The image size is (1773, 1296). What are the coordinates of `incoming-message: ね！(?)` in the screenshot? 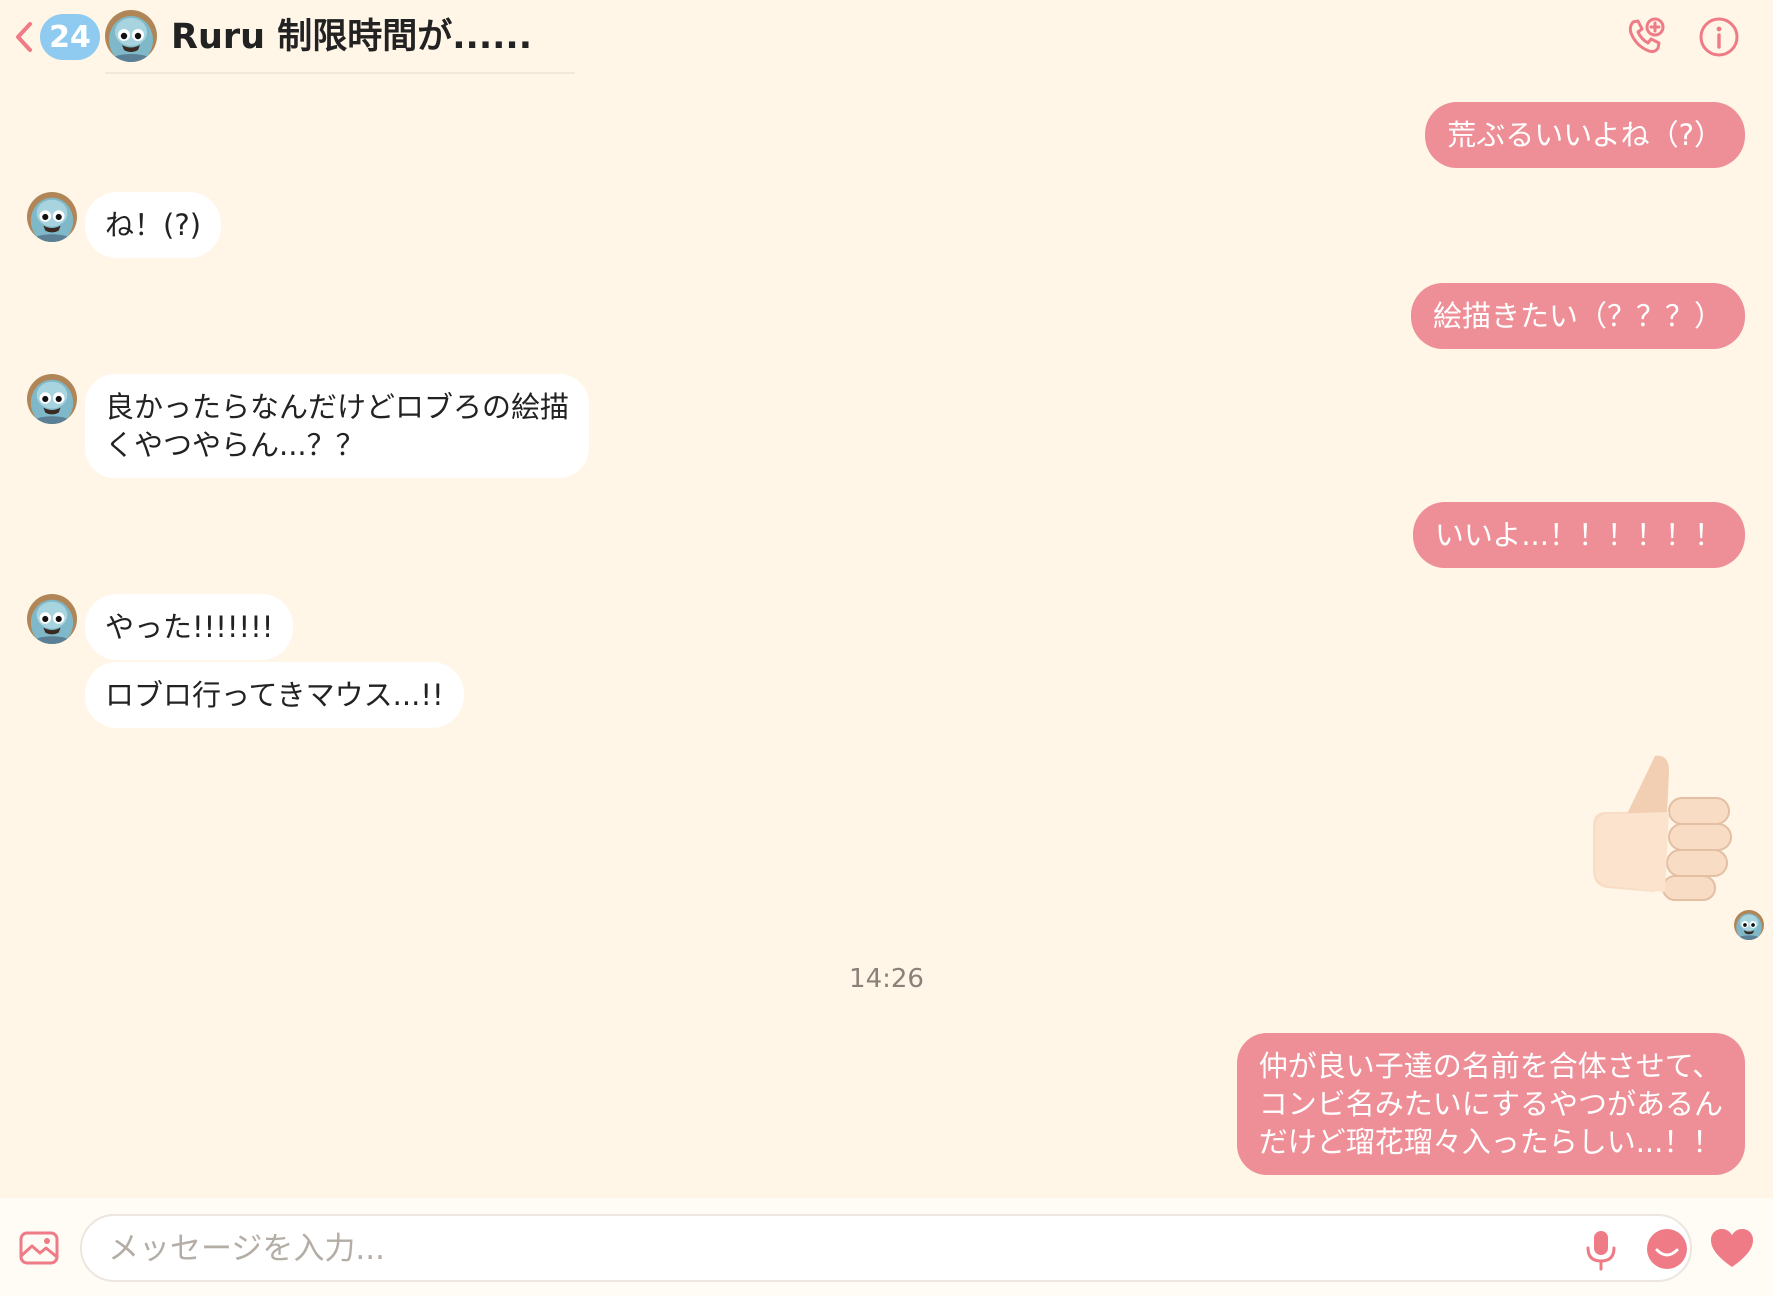 It's located at (153, 225).